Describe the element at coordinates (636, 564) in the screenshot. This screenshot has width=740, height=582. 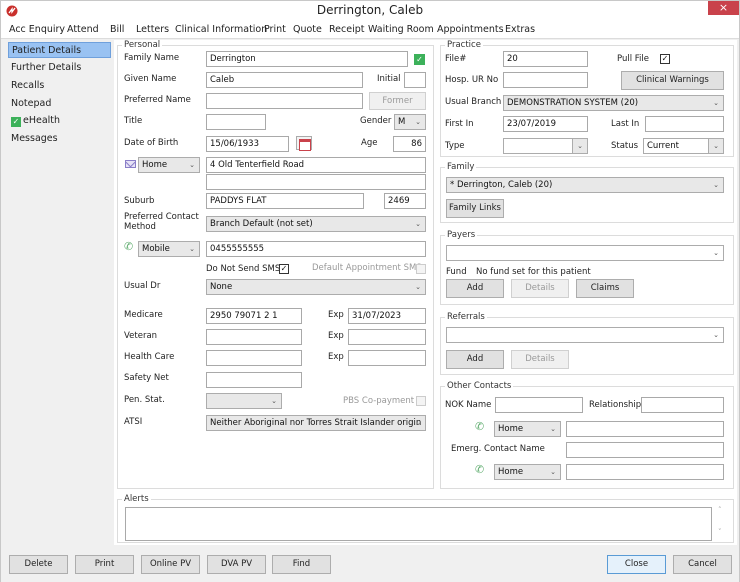
I see `close-button: Close` at that location.